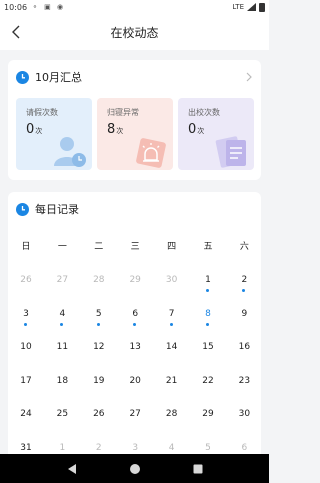 The height and width of the screenshot is (483, 320). I want to click on calendar-day: 2, so click(244, 284).